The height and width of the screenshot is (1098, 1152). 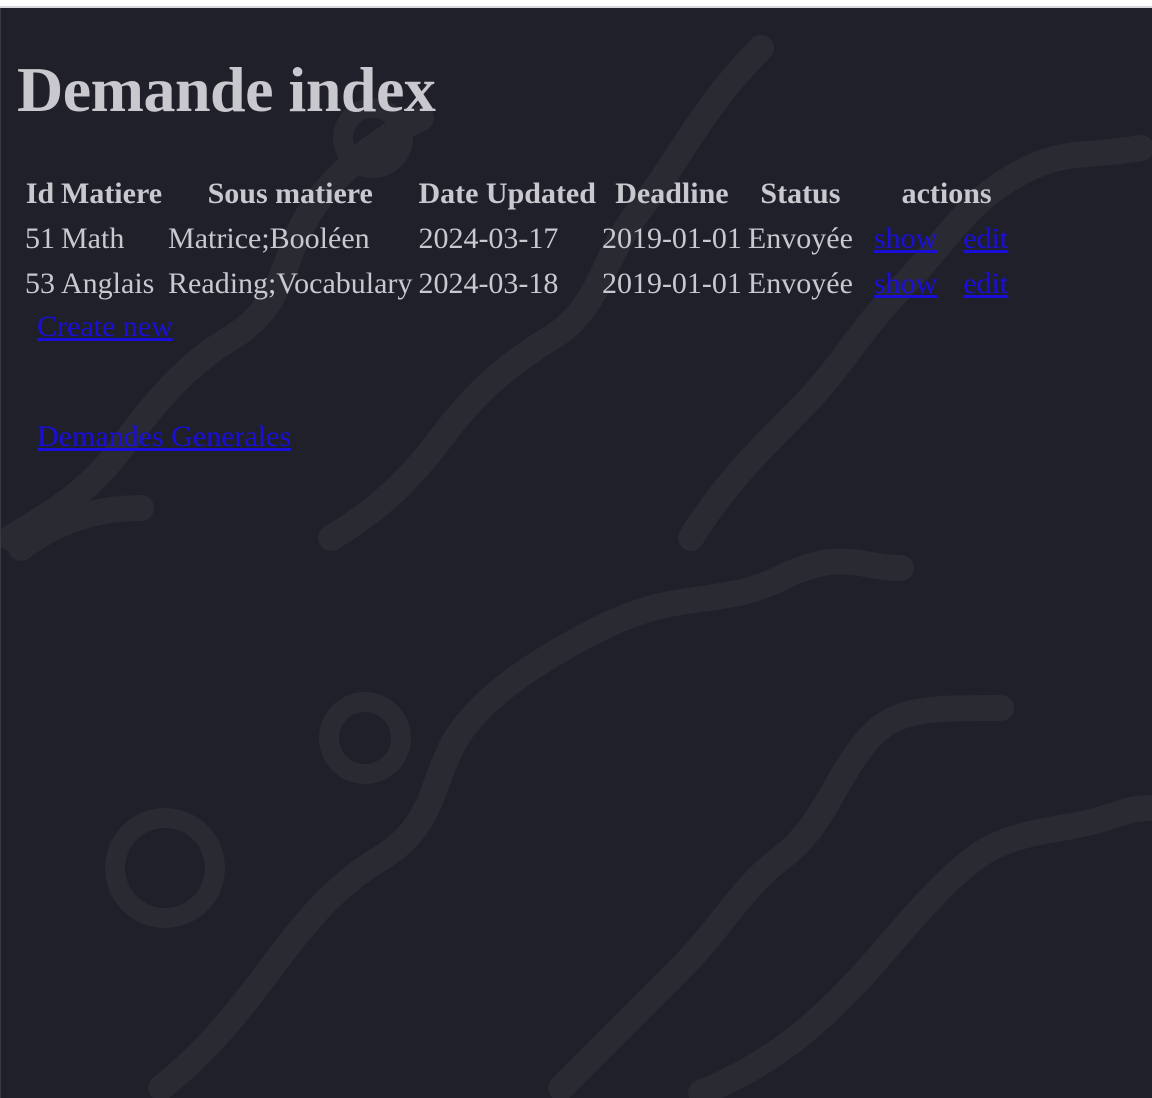 I want to click on cell-id: 51, so click(x=40, y=238).